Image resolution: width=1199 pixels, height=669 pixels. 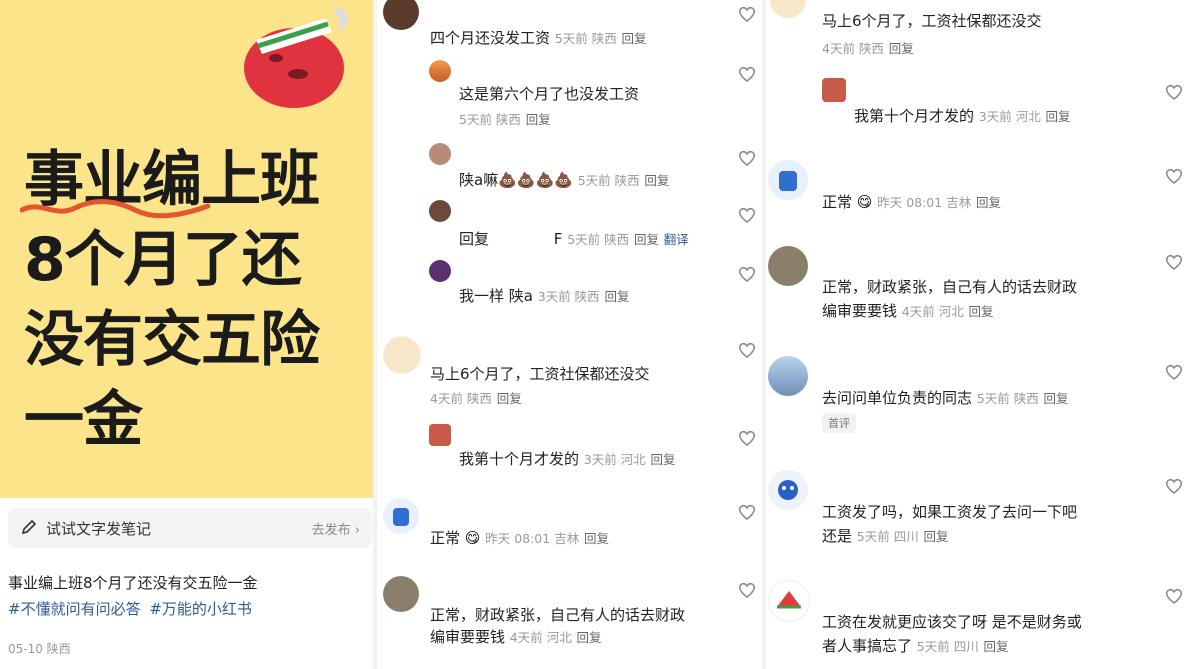 What do you see at coordinates (490, 38) in the screenshot?
I see `comment-text: 四个月还没发工资` at bounding box center [490, 38].